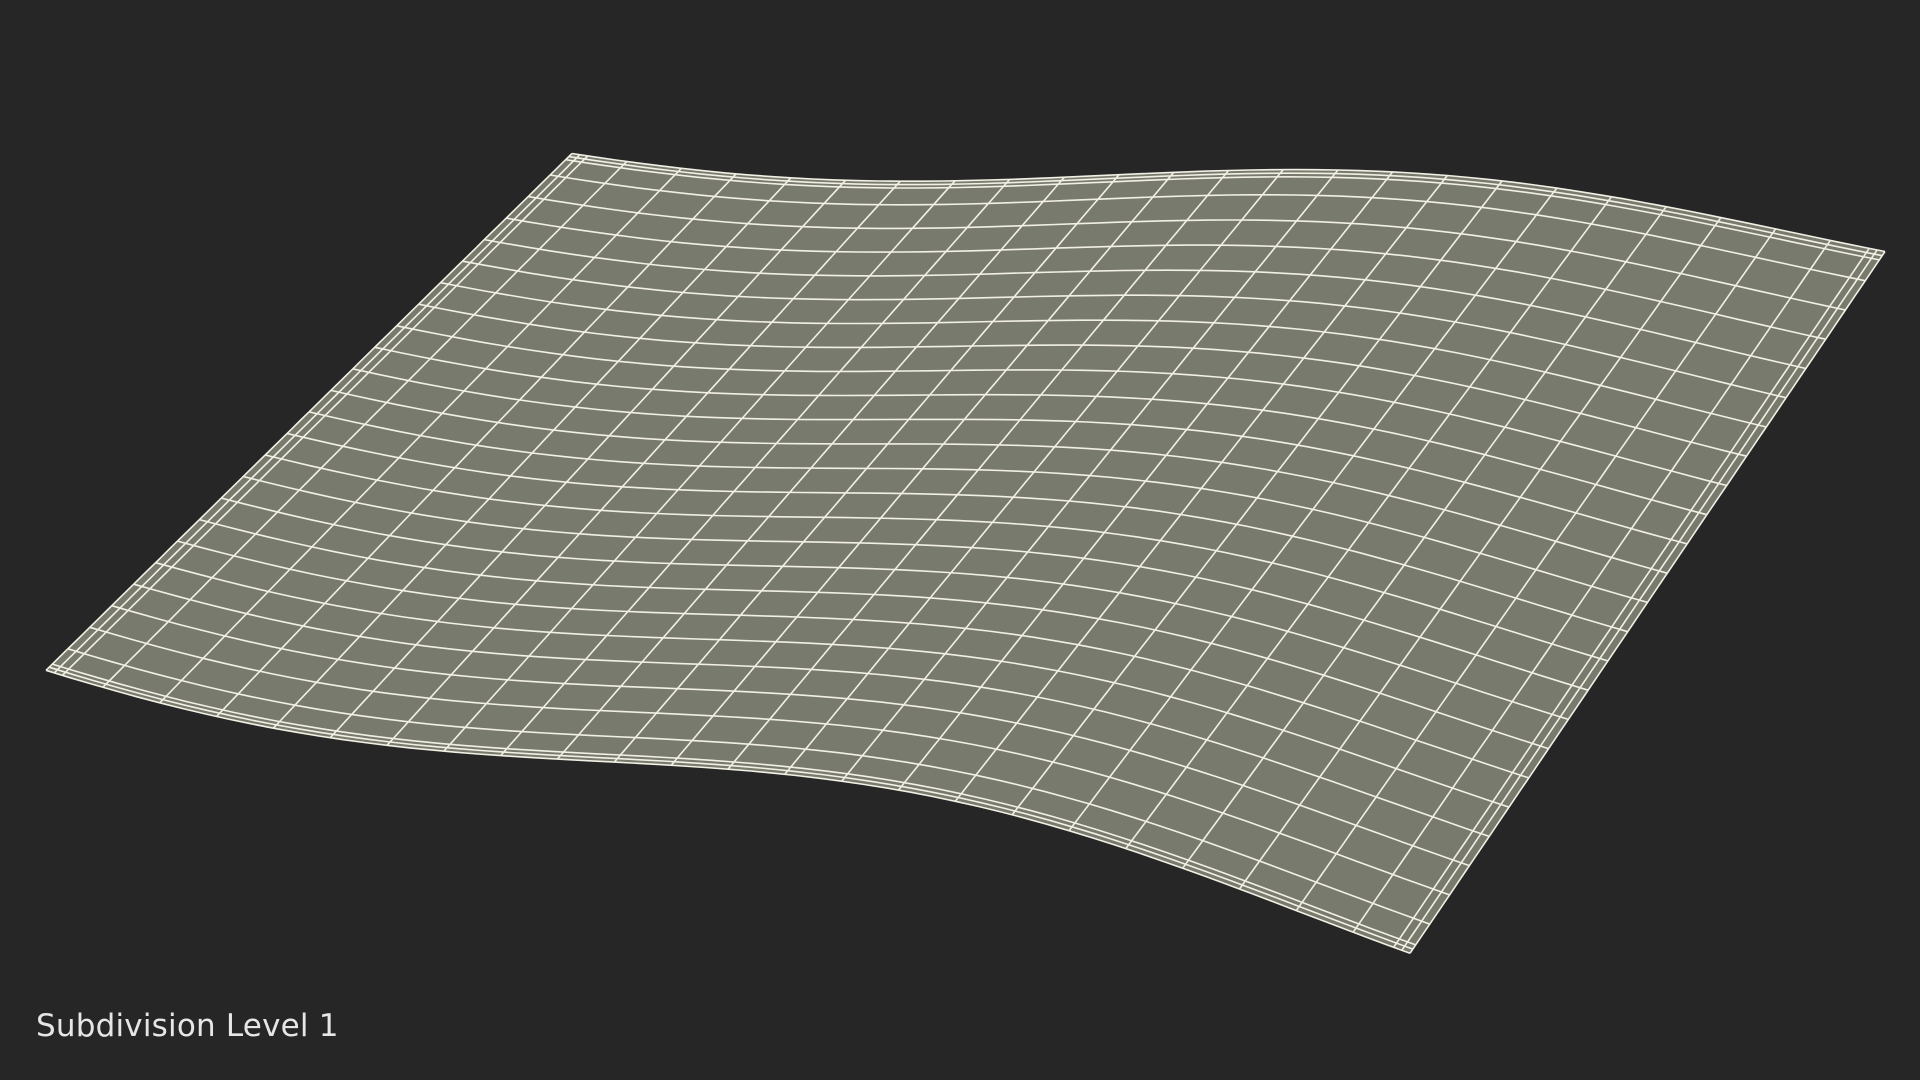 This screenshot has width=1920, height=1080. I want to click on subdivision-level-caption: Subdivision Level 1, so click(187, 1026).